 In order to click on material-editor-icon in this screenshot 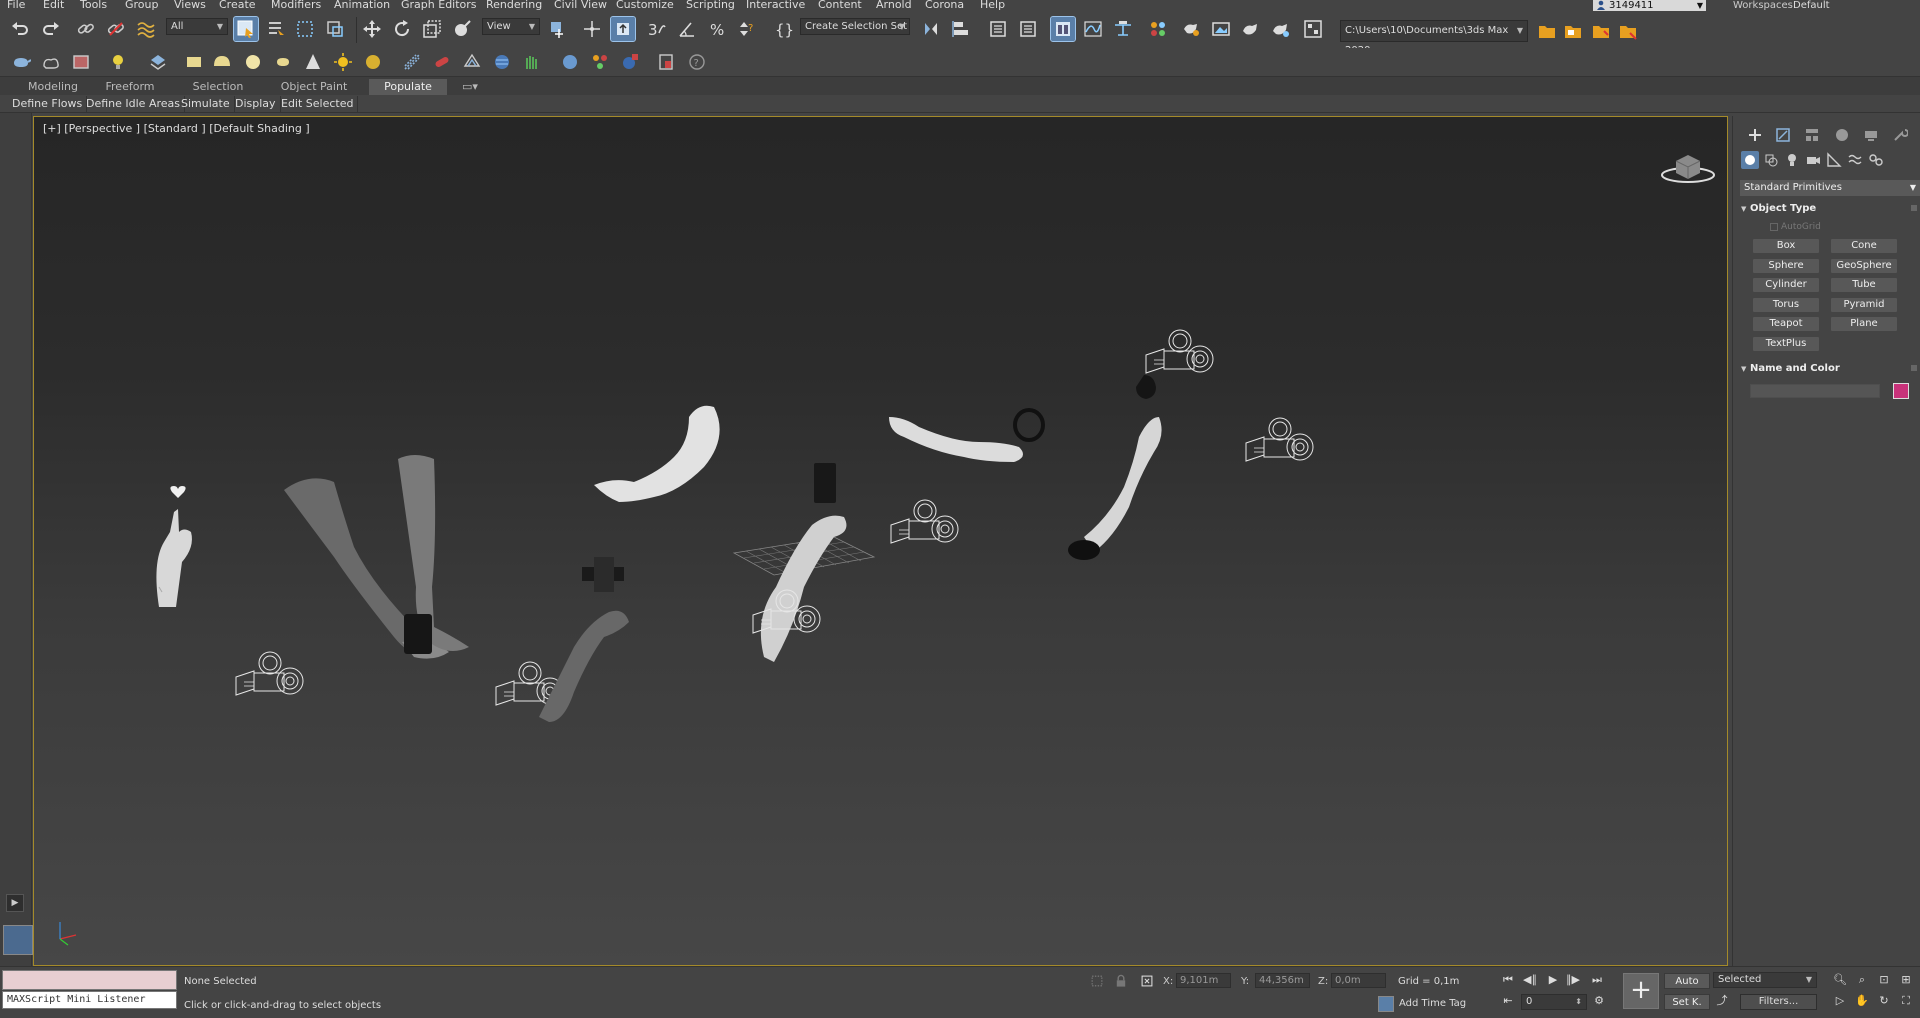, I will do `click(1158, 29)`.